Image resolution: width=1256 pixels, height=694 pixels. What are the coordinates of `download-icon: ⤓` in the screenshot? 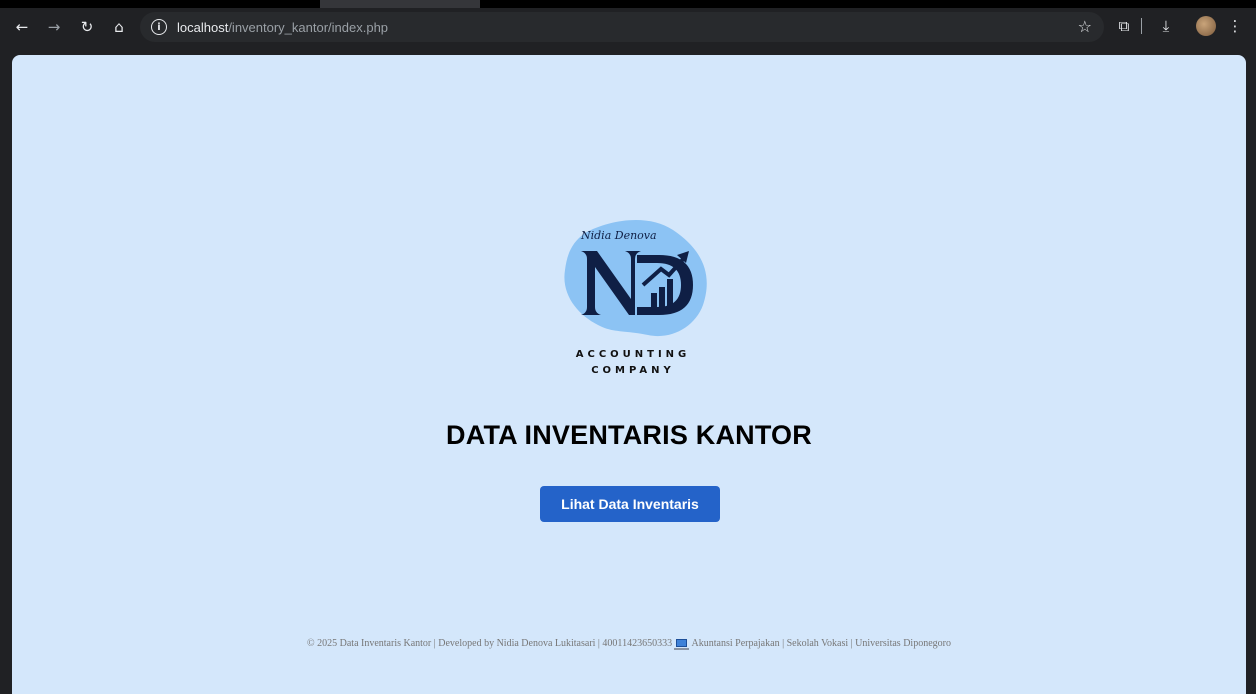 It's located at (1166, 26).